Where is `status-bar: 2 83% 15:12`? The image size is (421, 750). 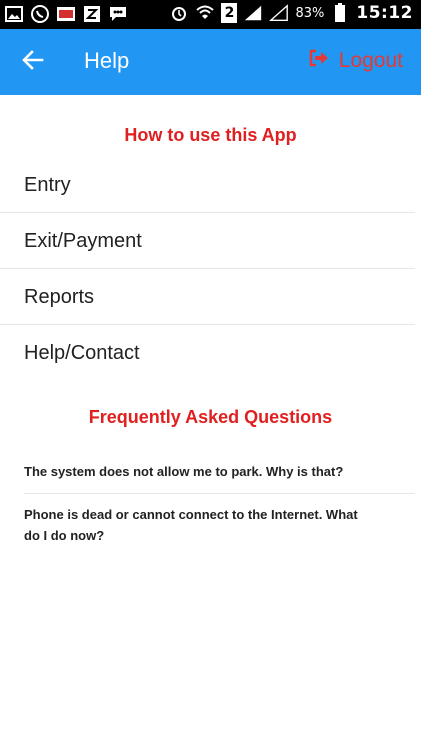 status-bar: 2 83% 15:12 is located at coordinates (210, 14).